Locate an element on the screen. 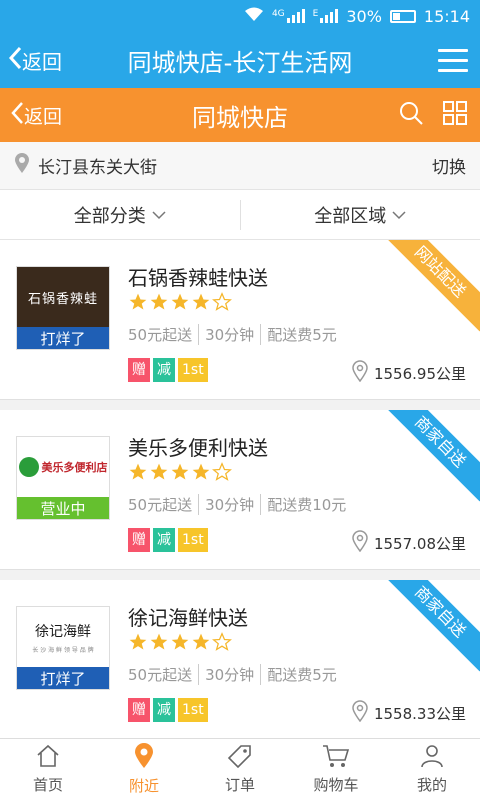 The height and width of the screenshot is (800, 480). filter-bar: 全部分类 全部区域 is located at coordinates (240, 215).